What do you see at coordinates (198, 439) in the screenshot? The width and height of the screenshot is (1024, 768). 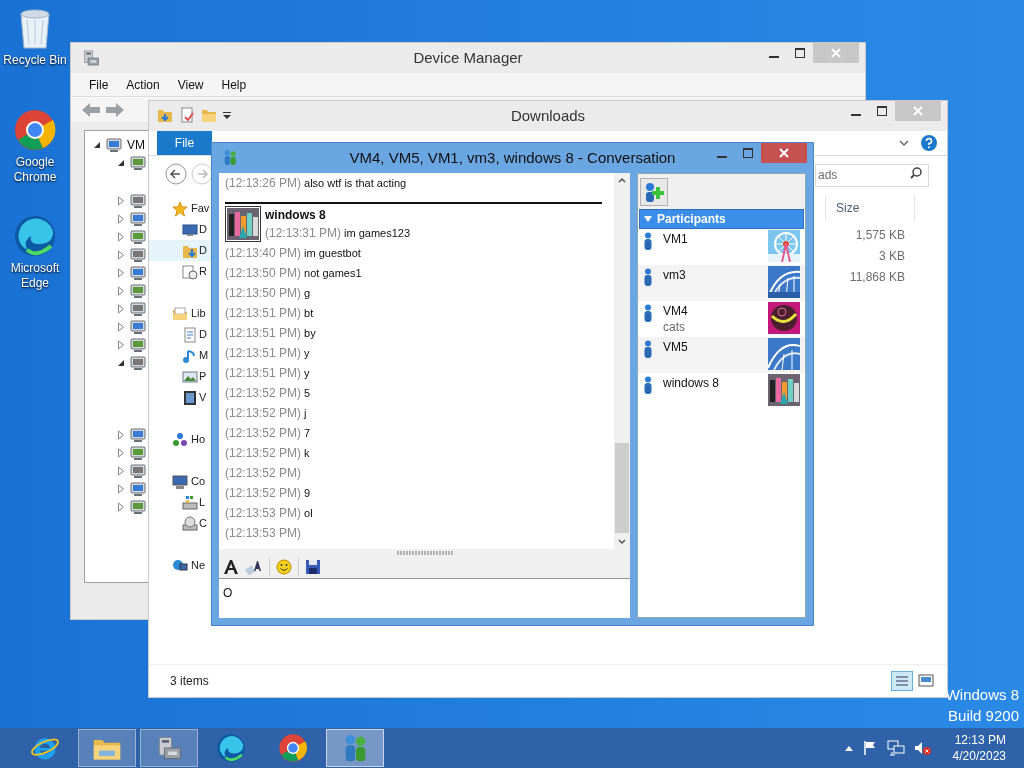 I see `nav-item: Ho` at bounding box center [198, 439].